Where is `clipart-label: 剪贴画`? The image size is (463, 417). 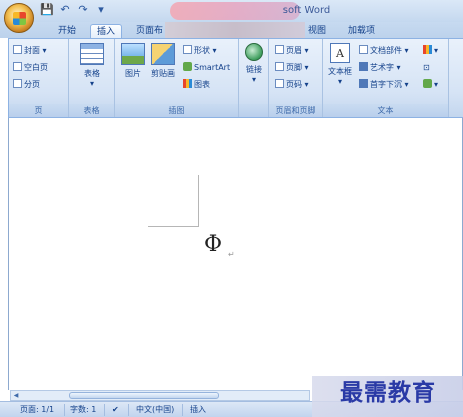 clipart-label: 剪贴画 is located at coordinates (163, 73).